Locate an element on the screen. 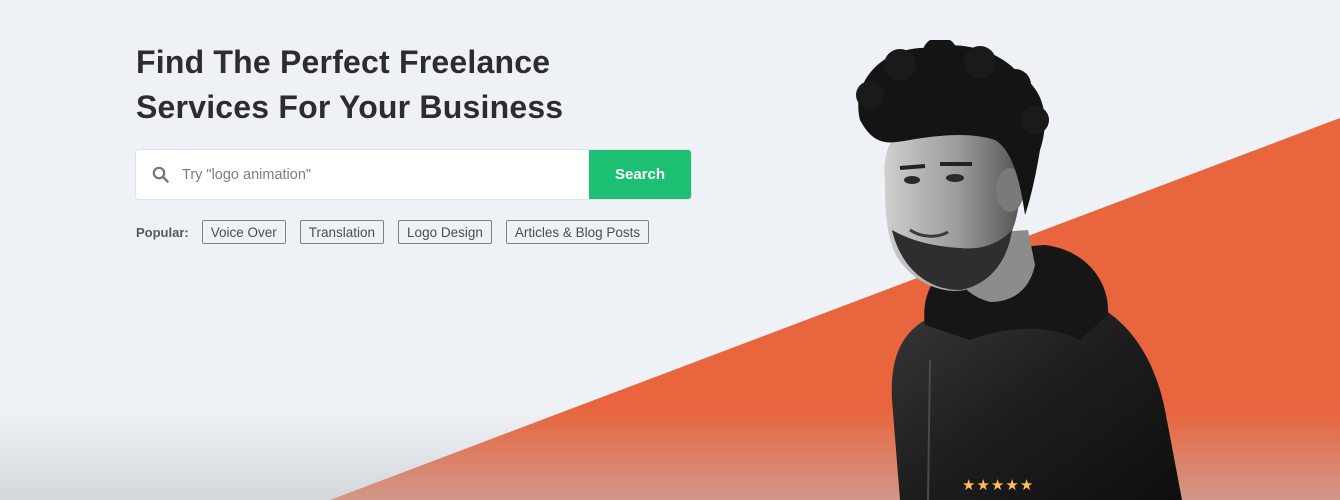 The image size is (1340, 500). search-bar: Search is located at coordinates (413, 174).